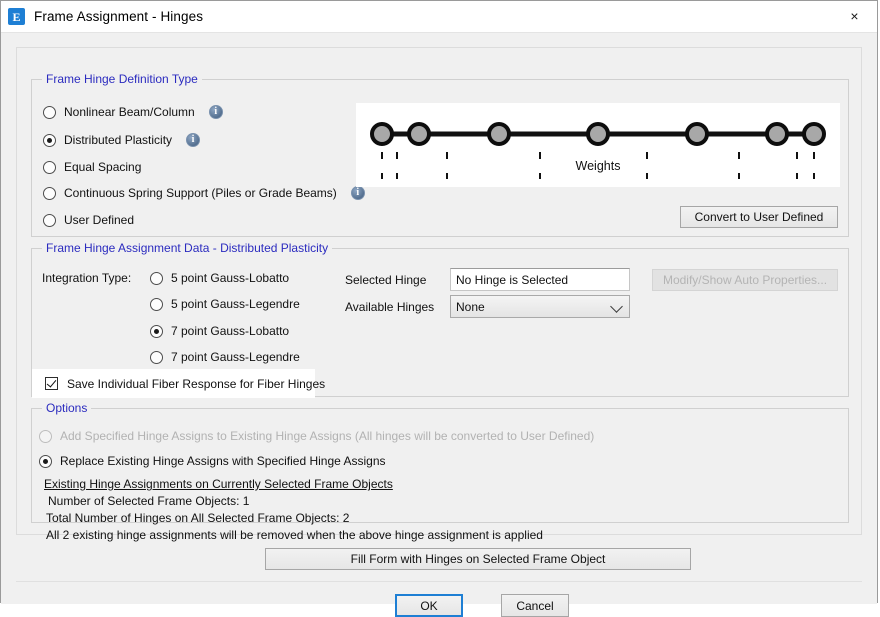 The width and height of the screenshot is (880, 617). Describe the element at coordinates (854, 16) in the screenshot. I see `close-icon: ×` at that location.